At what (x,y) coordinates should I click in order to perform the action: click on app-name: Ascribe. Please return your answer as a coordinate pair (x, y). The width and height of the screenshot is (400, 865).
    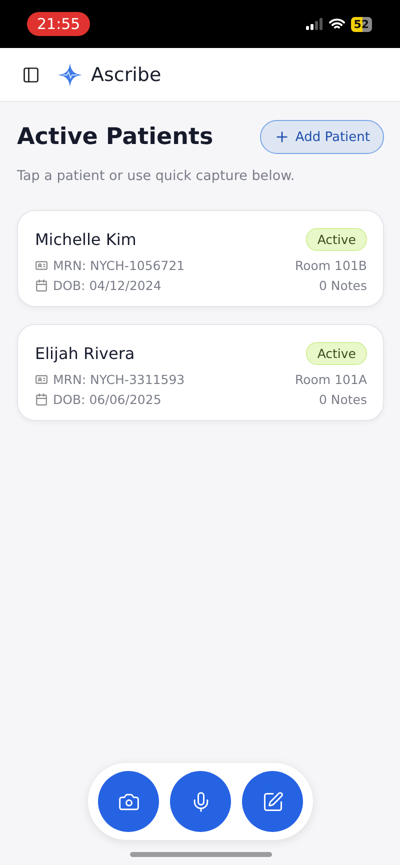
    Looking at the image, I should click on (126, 75).